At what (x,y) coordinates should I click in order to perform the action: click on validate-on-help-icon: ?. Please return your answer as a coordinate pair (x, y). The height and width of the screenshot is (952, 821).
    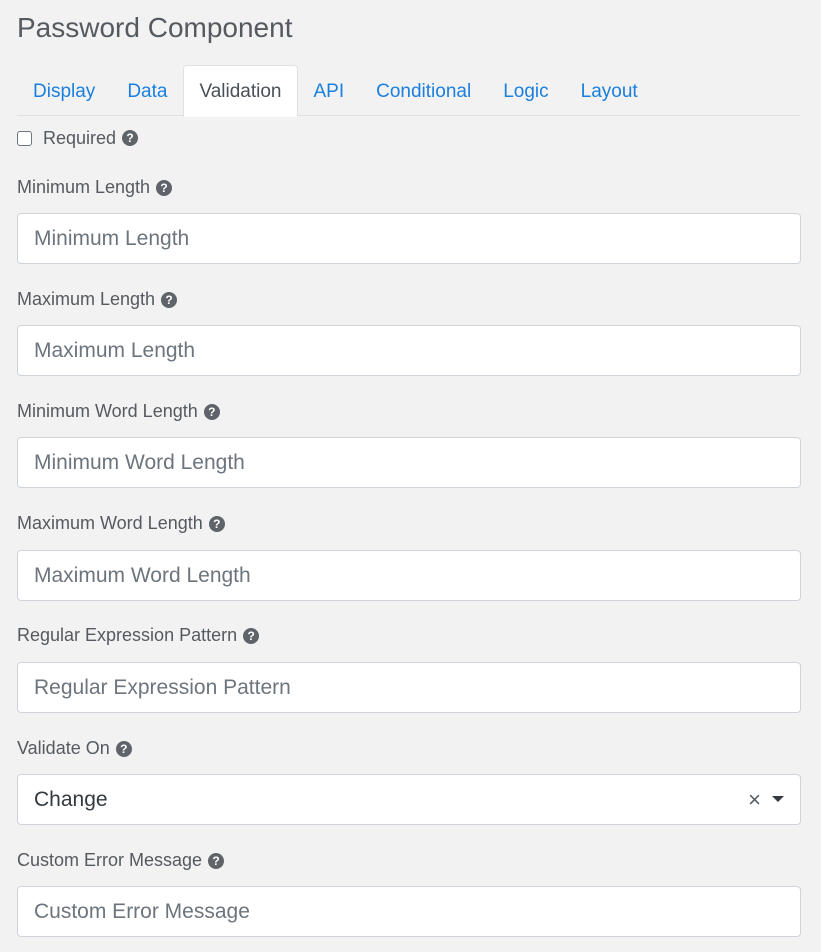
    Looking at the image, I should click on (123, 749).